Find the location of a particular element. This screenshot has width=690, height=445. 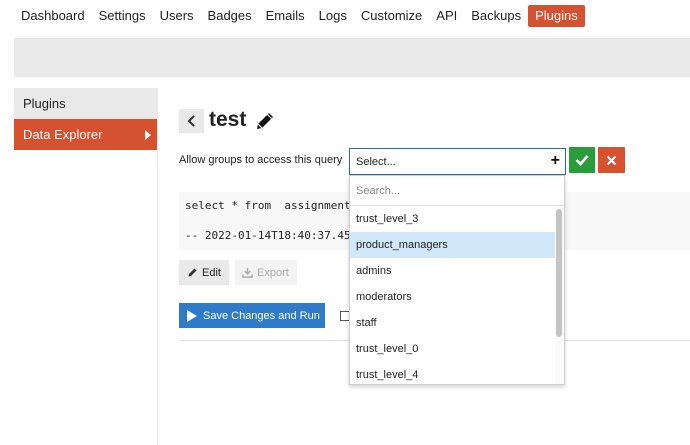

close-icon is located at coordinates (611, 160).